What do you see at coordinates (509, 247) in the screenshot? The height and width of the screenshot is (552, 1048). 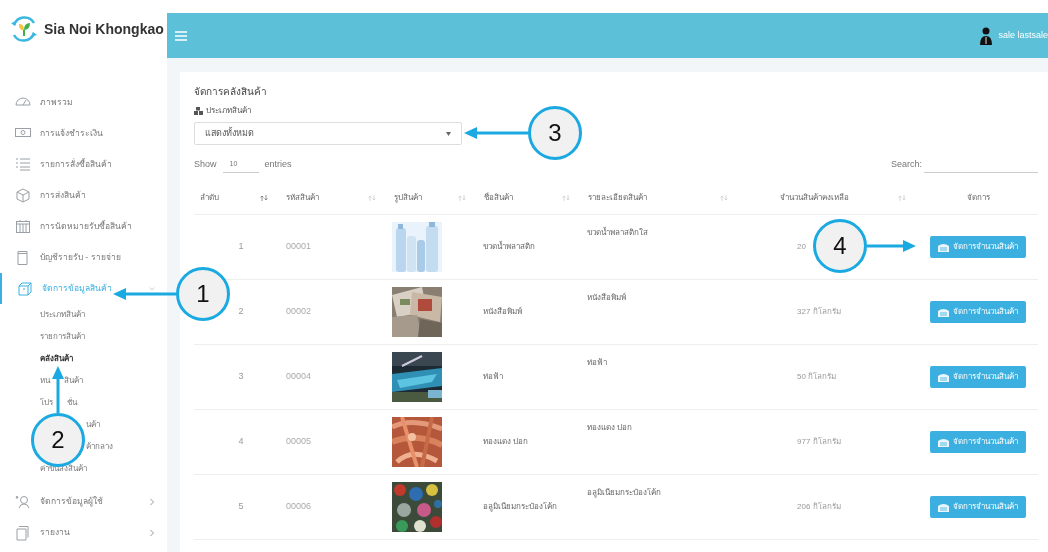 I see `table-cell-text: ขวดน้ำพลาสติก` at bounding box center [509, 247].